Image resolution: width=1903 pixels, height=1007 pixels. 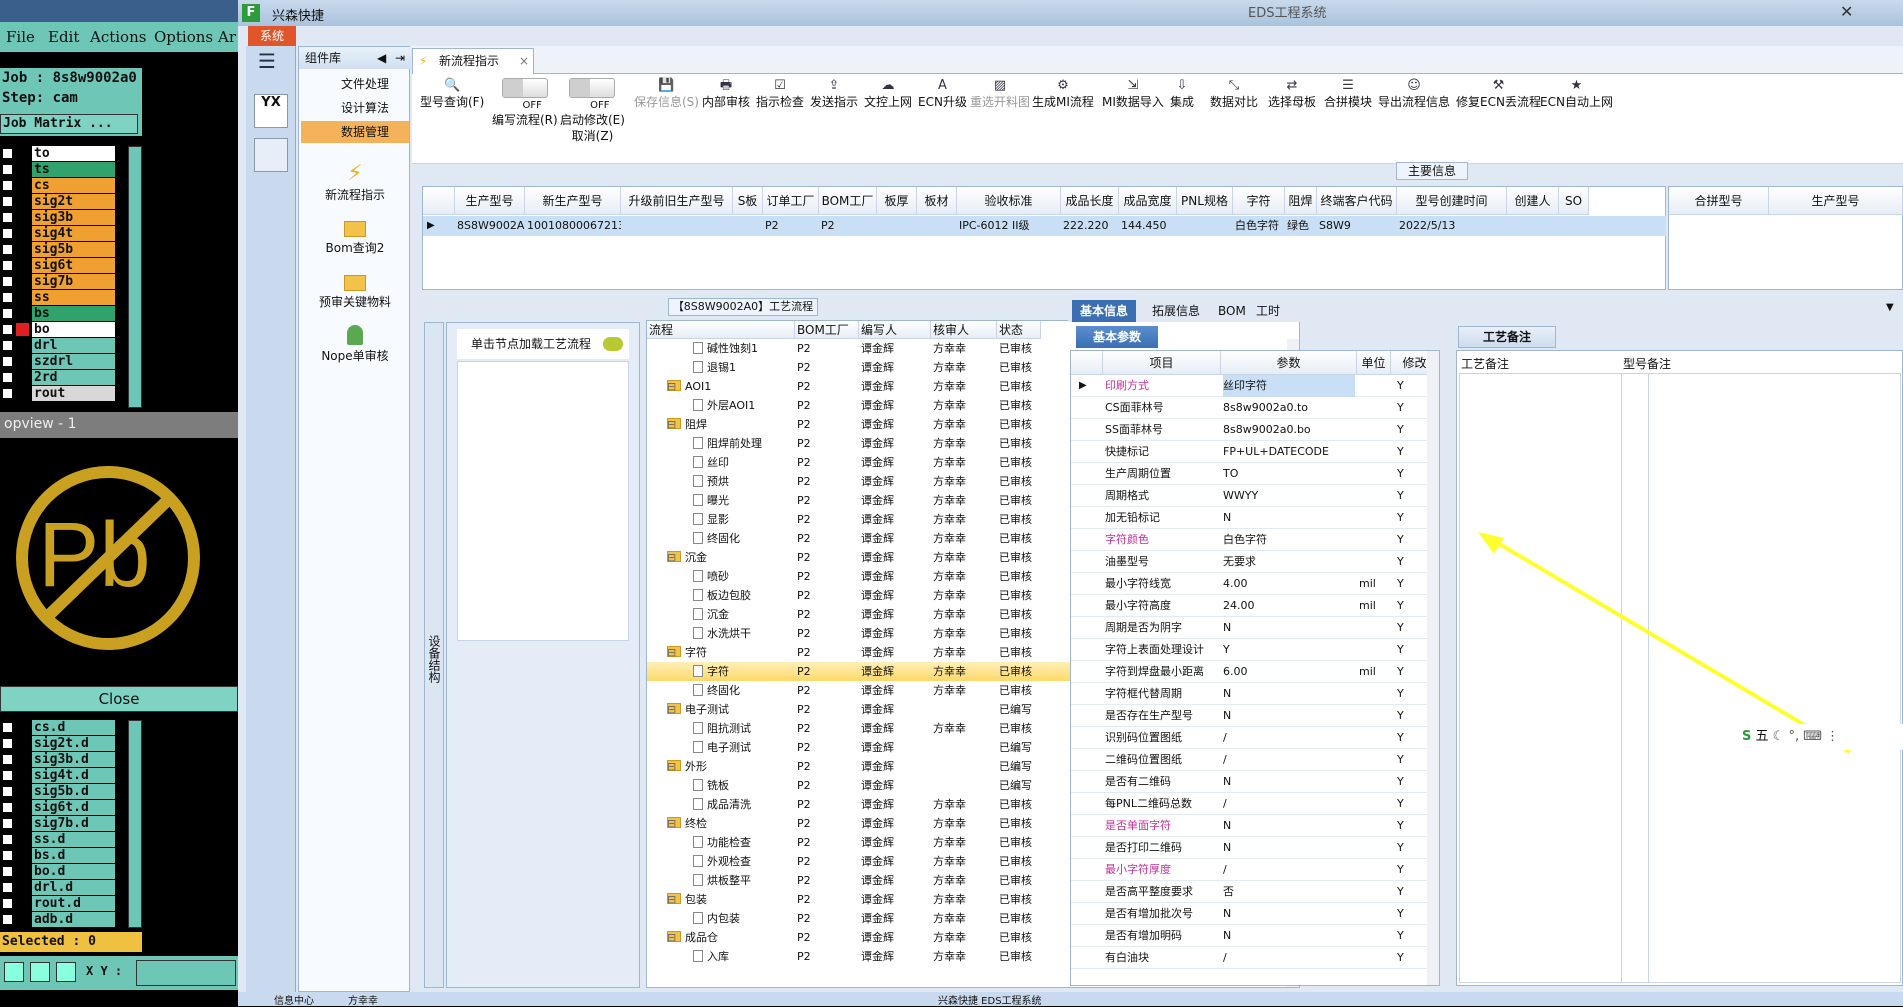 What do you see at coordinates (70, 201) in the screenshot?
I see `layer-row: sig2t` at bounding box center [70, 201].